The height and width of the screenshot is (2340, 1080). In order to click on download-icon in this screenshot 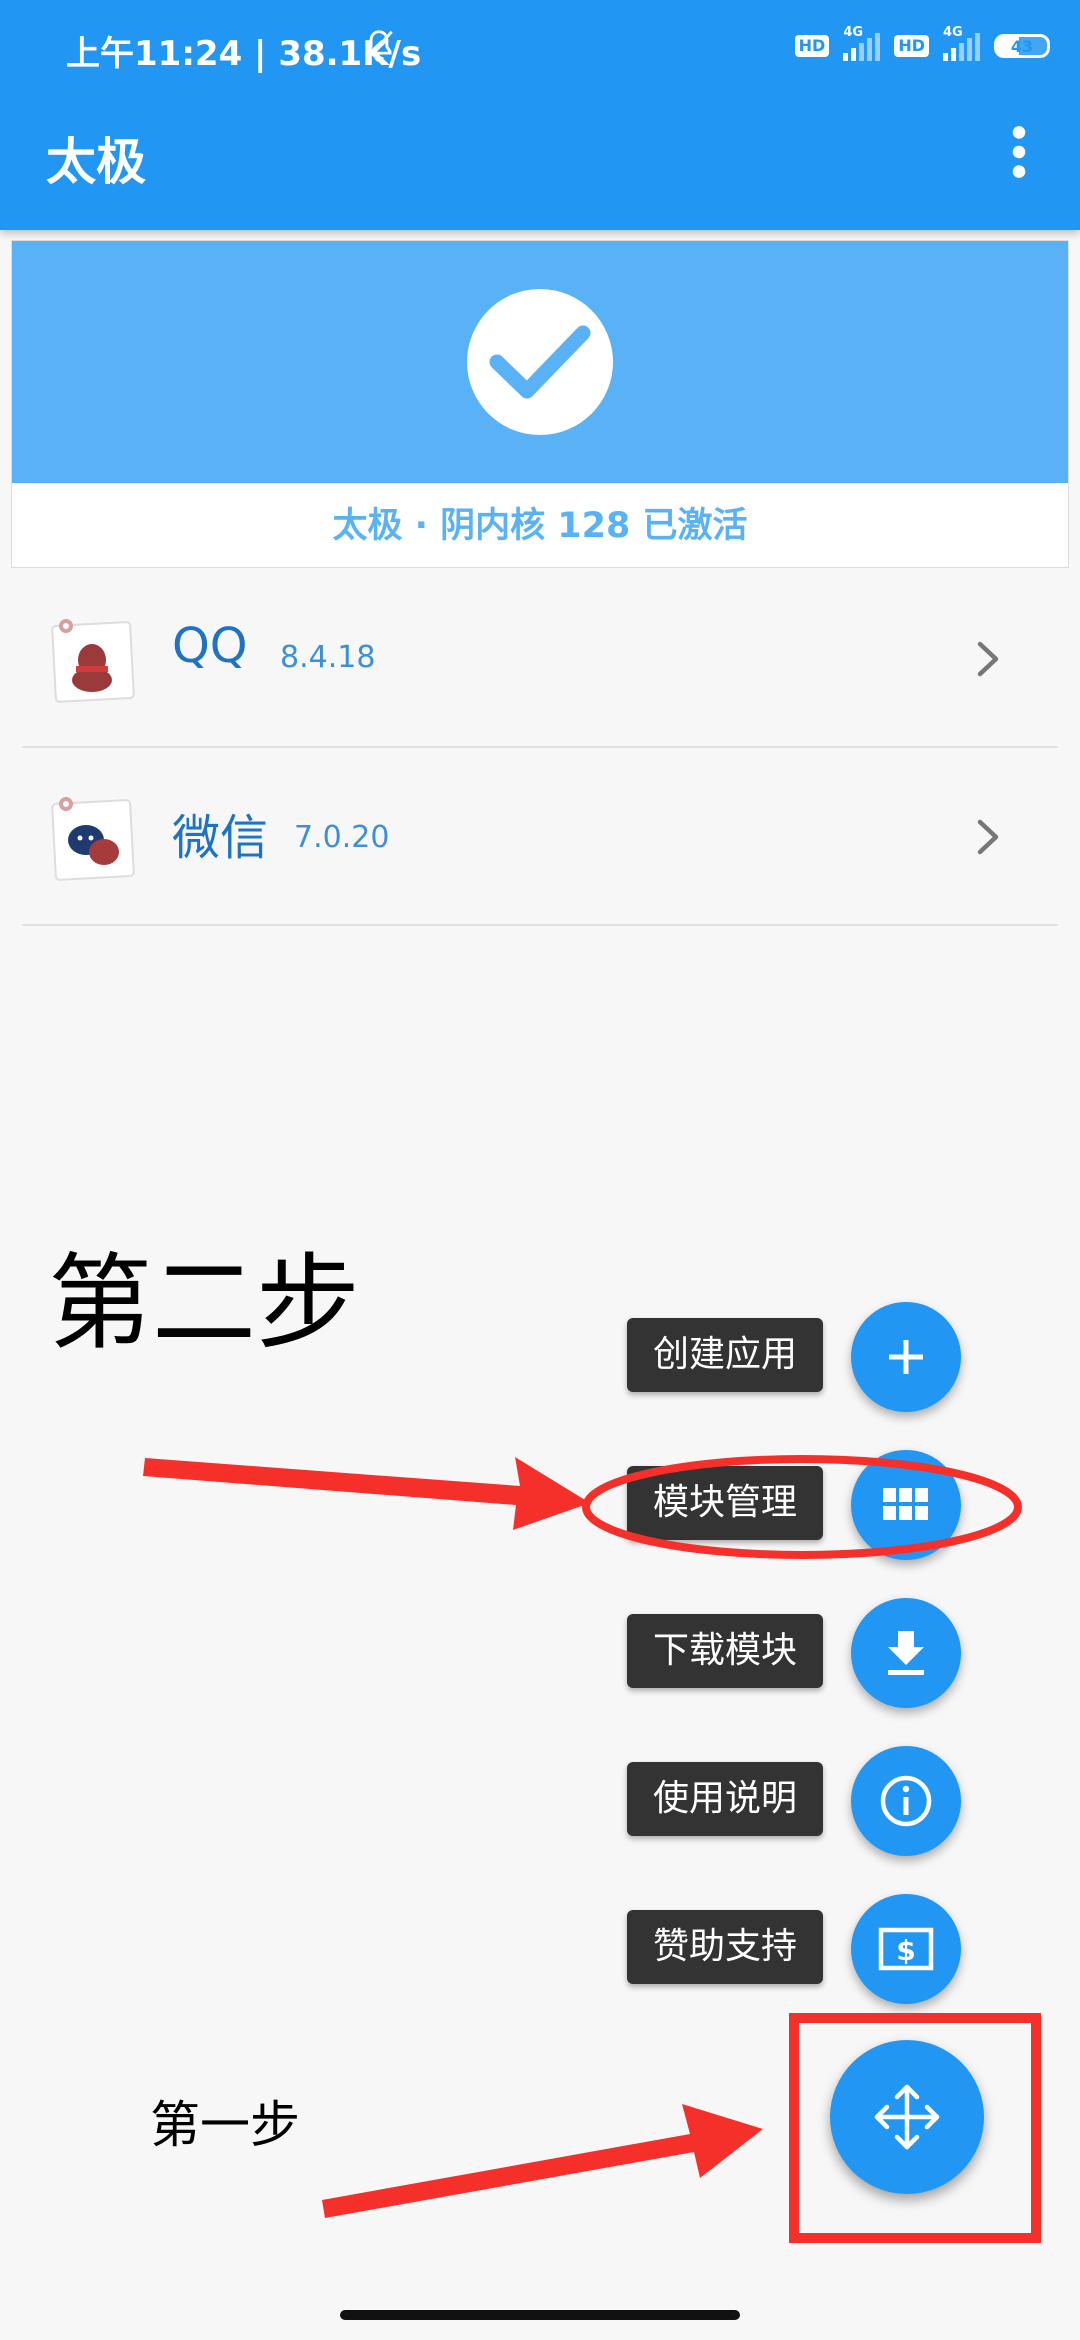, I will do `click(906, 1653)`.